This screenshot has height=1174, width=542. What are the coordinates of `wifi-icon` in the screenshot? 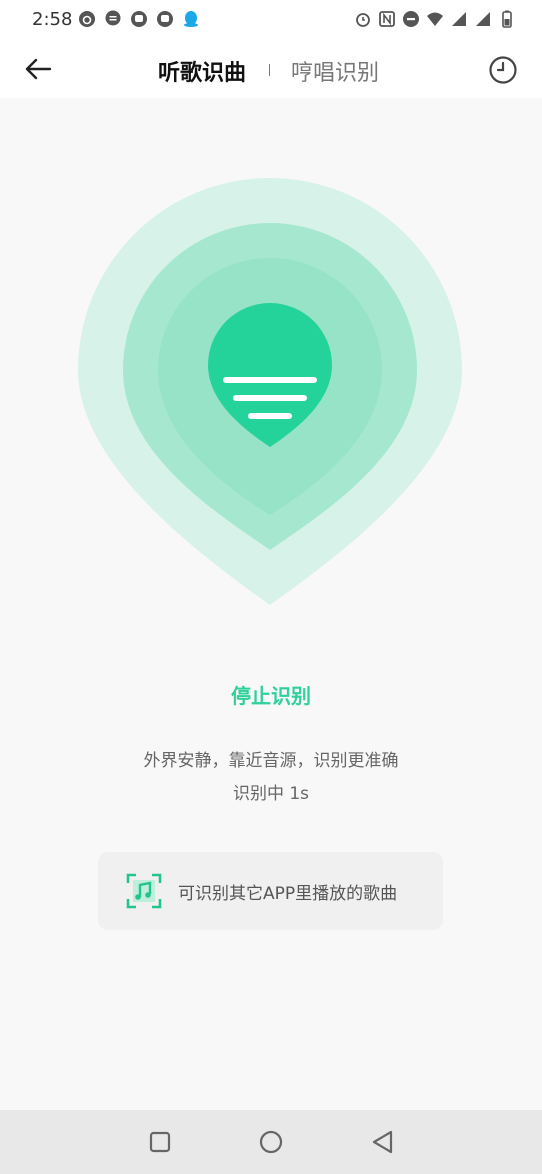 It's located at (435, 19).